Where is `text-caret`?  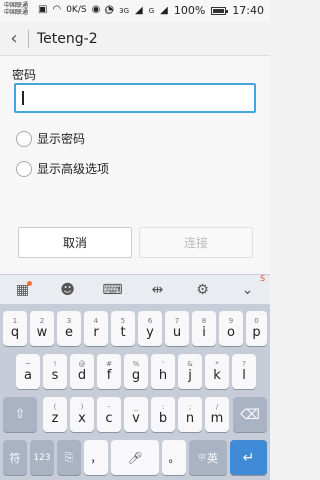 text-caret is located at coordinates (23, 98).